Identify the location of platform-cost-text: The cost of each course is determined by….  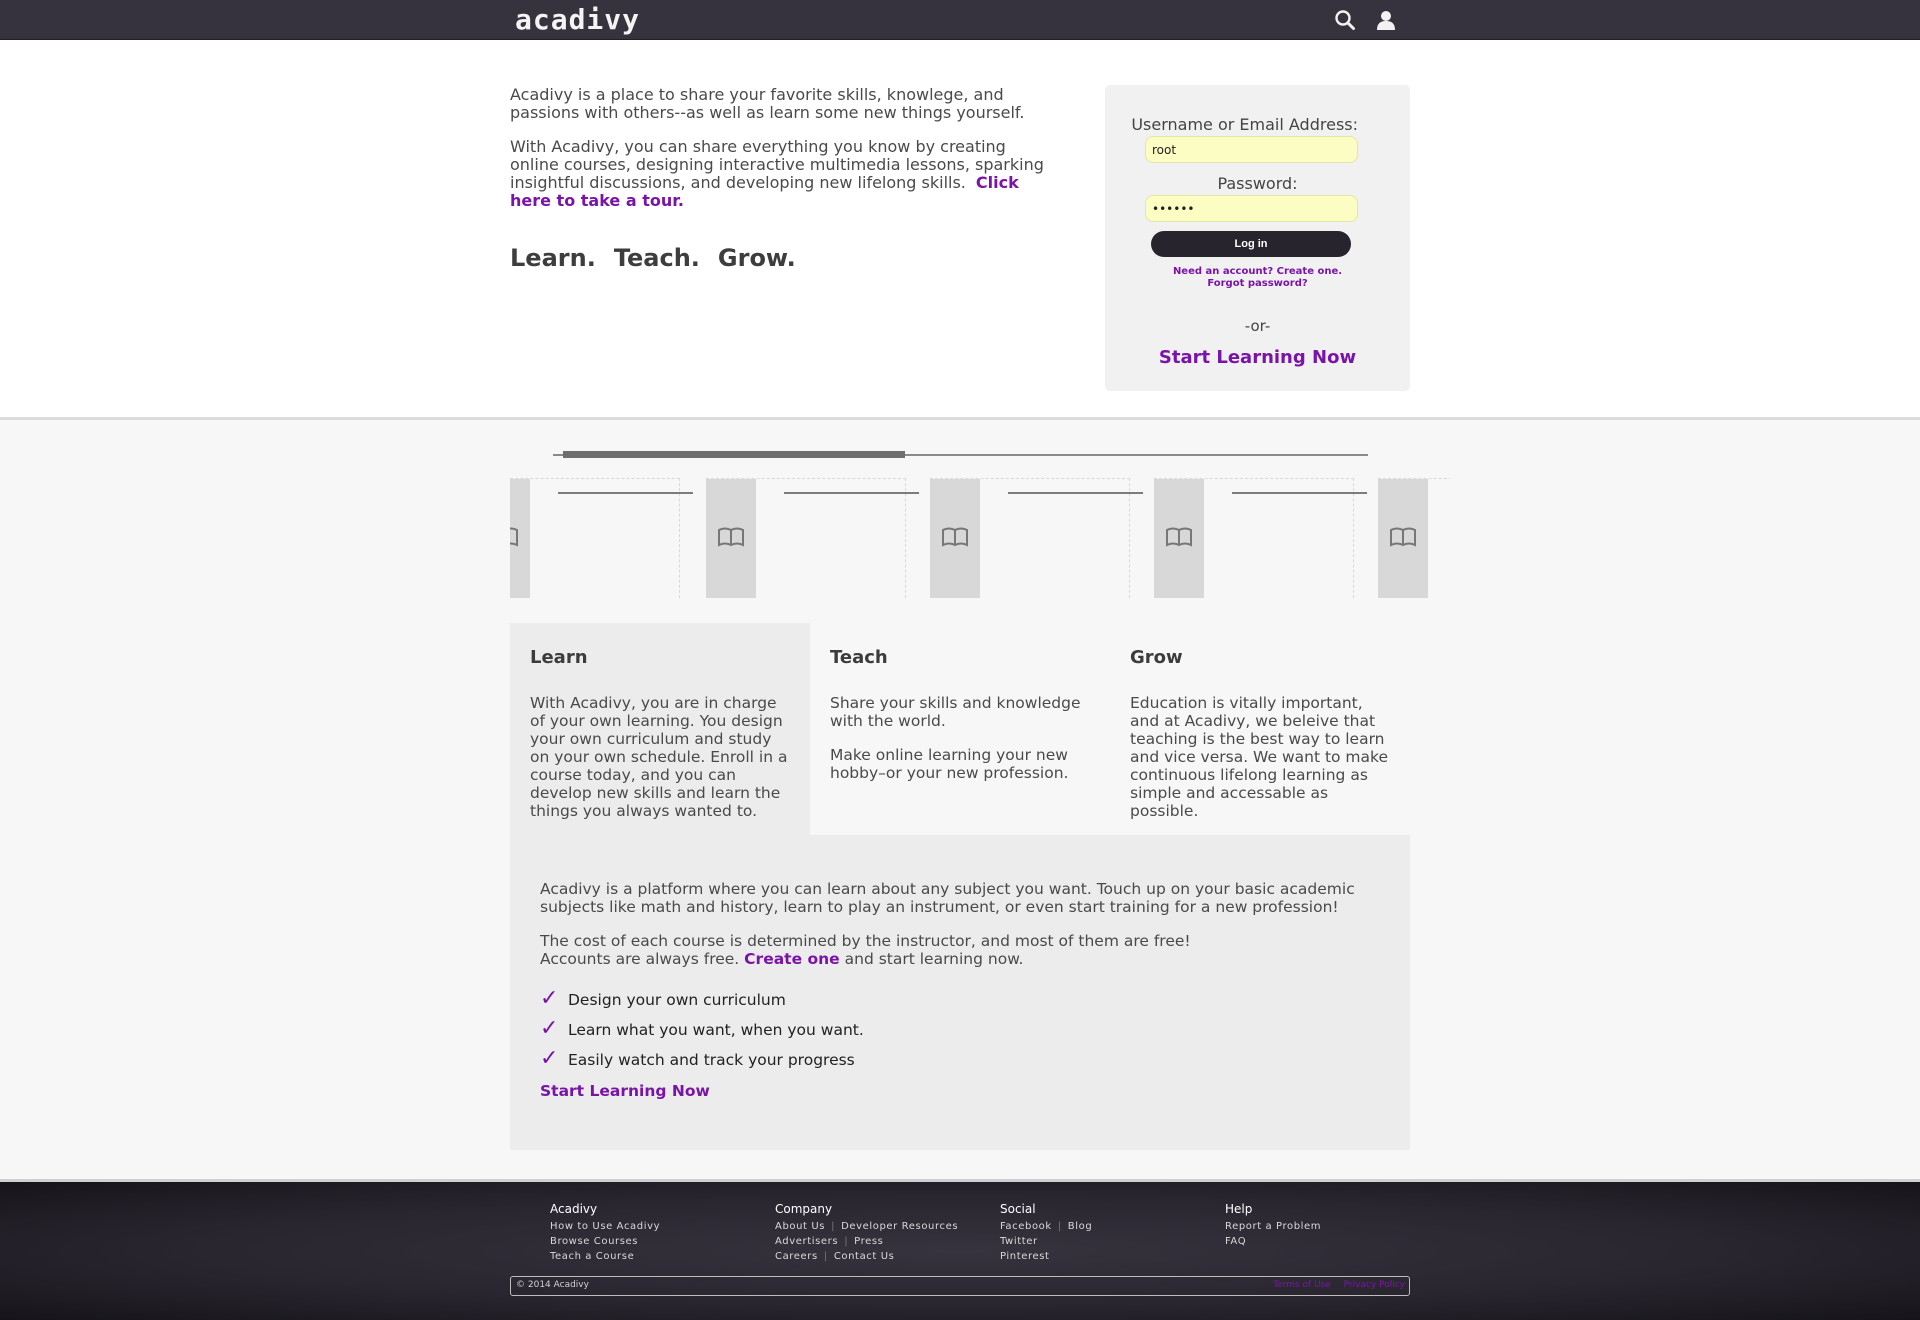
(865, 941).